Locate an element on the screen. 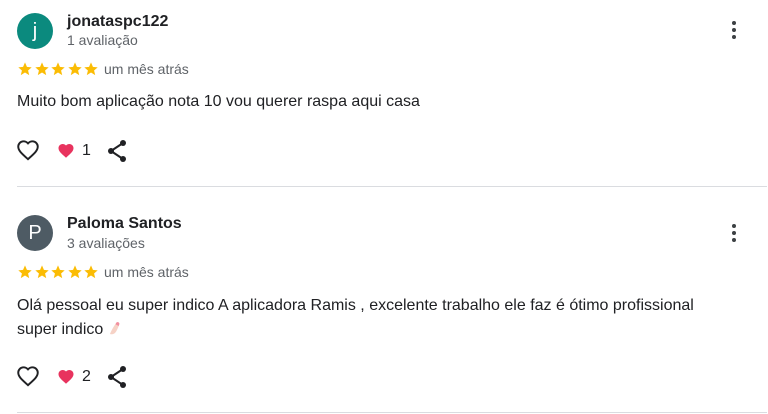 The image size is (768, 414). share-button is located at coordinates (117, 377).